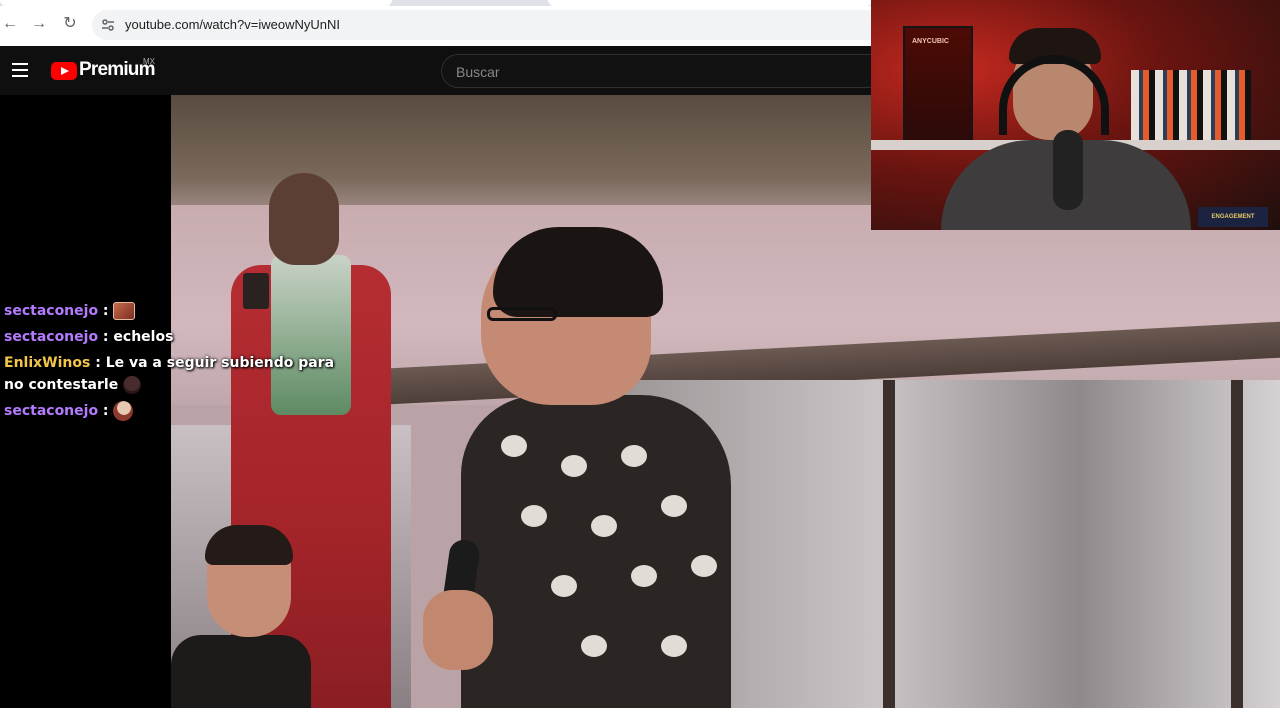  I want to click on search-placeholder: Buscar, so click(478, 72).